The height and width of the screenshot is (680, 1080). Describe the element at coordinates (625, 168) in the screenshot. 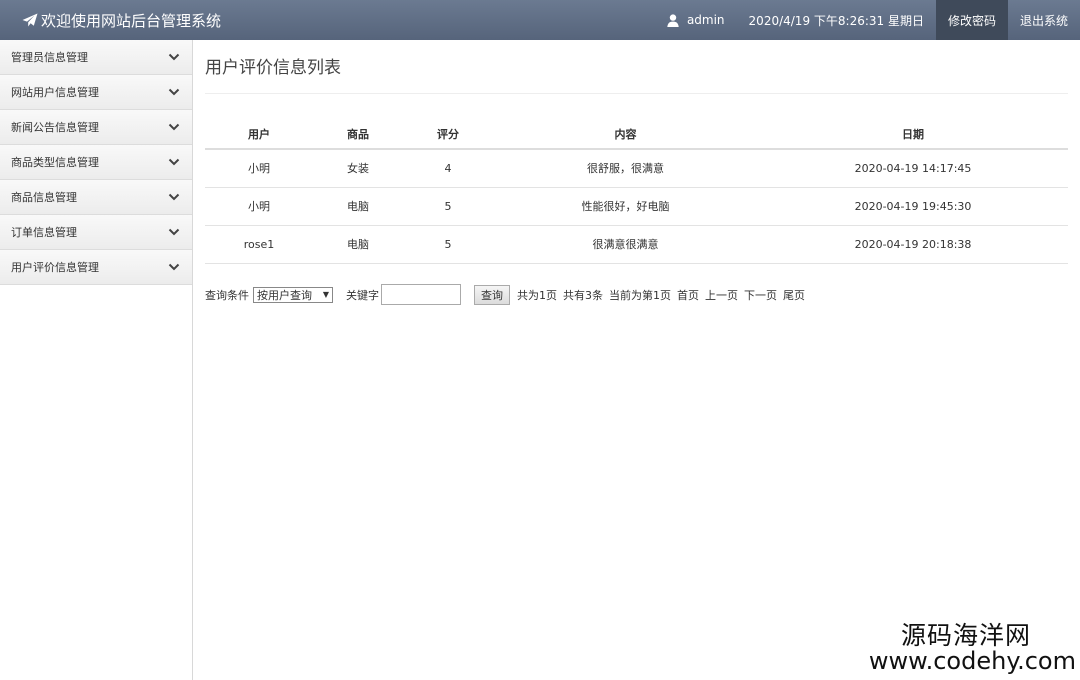

I see `cell-content: 很舒服，很满意` at that location.